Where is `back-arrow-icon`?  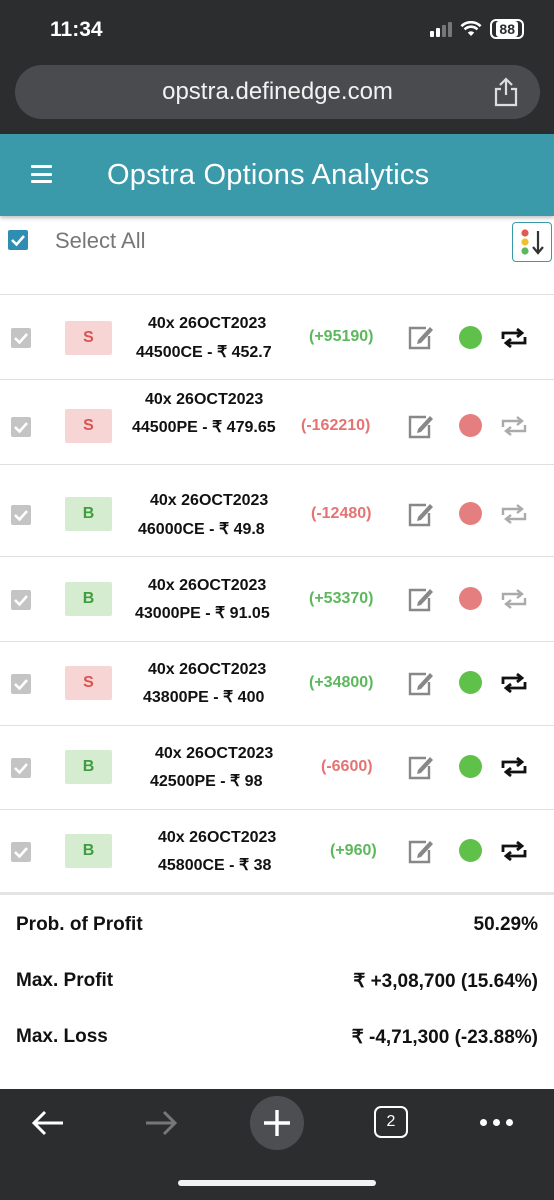
back-arrow-icon is located at coordinates (48, 1123).